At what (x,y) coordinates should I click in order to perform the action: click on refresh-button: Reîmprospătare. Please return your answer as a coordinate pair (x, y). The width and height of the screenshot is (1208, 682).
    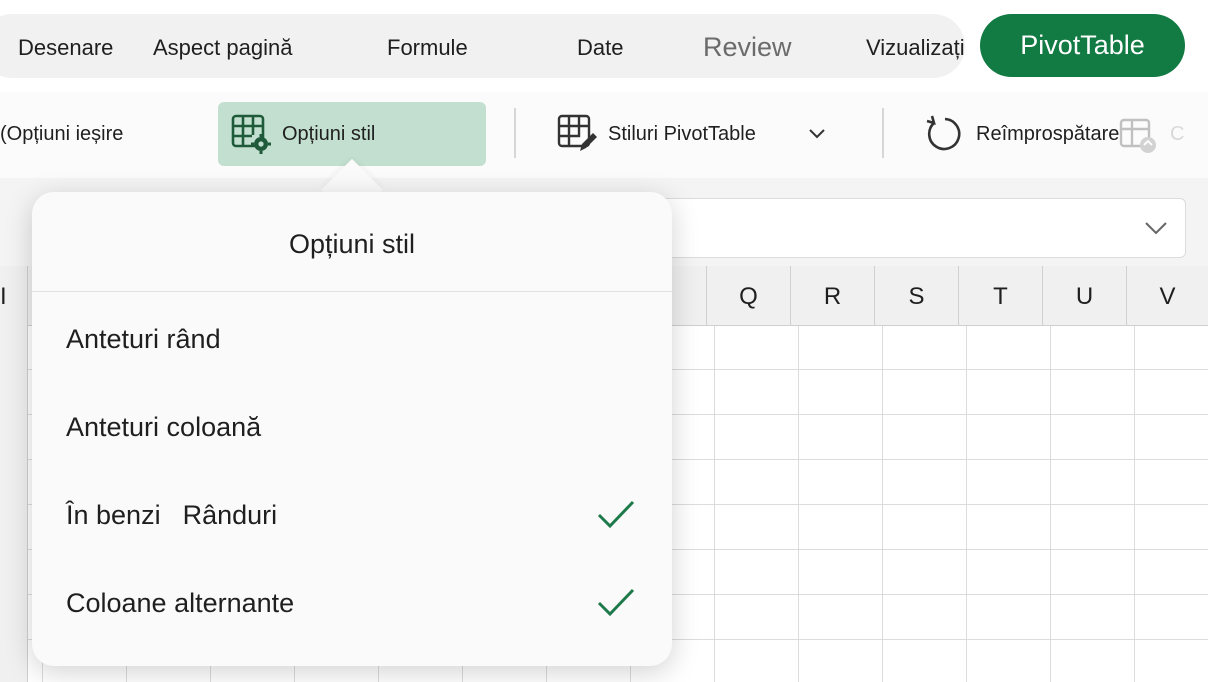
    Looking at the image, I should click on (1021, 134).